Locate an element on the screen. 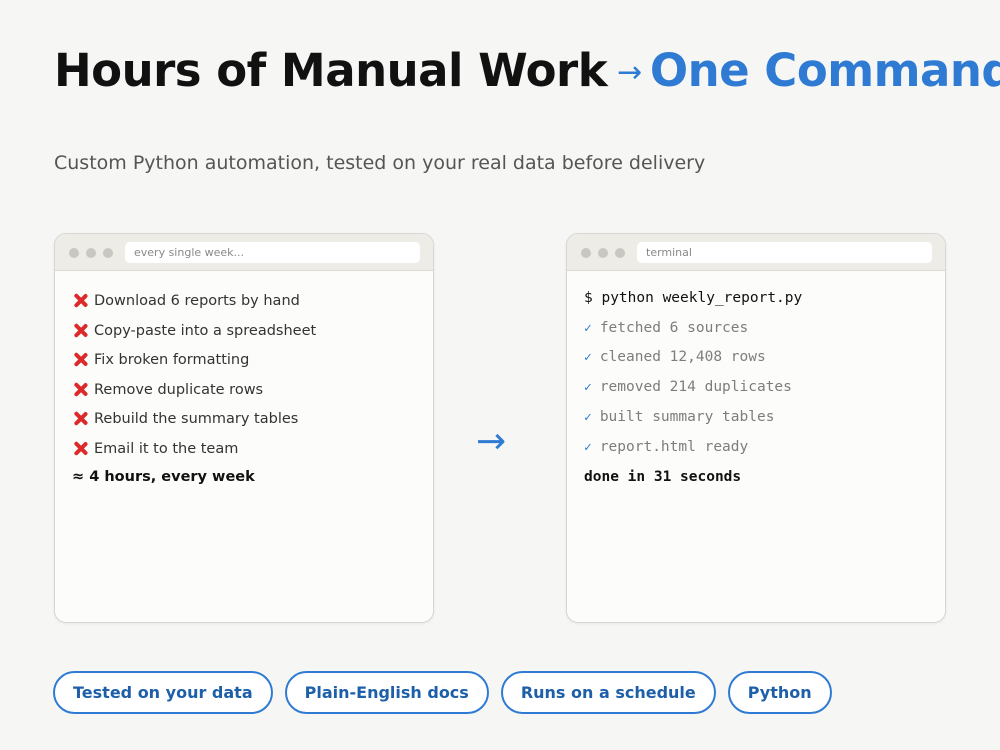  list-item: Fix broken formatting is located at coordinates (194, 365).